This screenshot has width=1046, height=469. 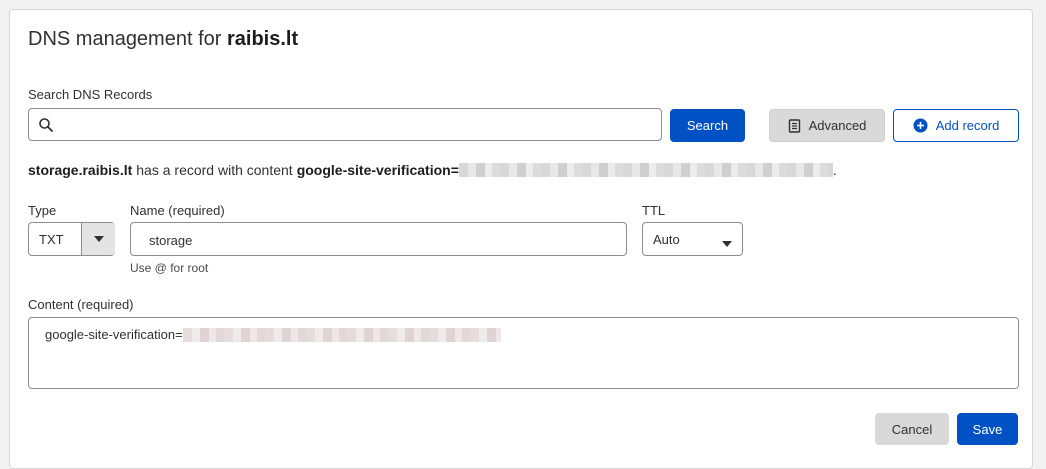 I want to click on cancel-button-label: Cancel, so click(x=912, y=429).